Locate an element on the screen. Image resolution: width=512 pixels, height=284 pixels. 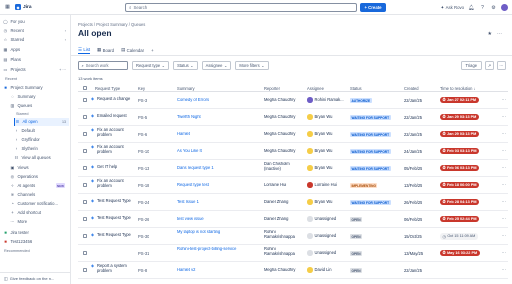
sidebar-queue-gryffindor: › Gryffindor is located at coordinates (41, 140).